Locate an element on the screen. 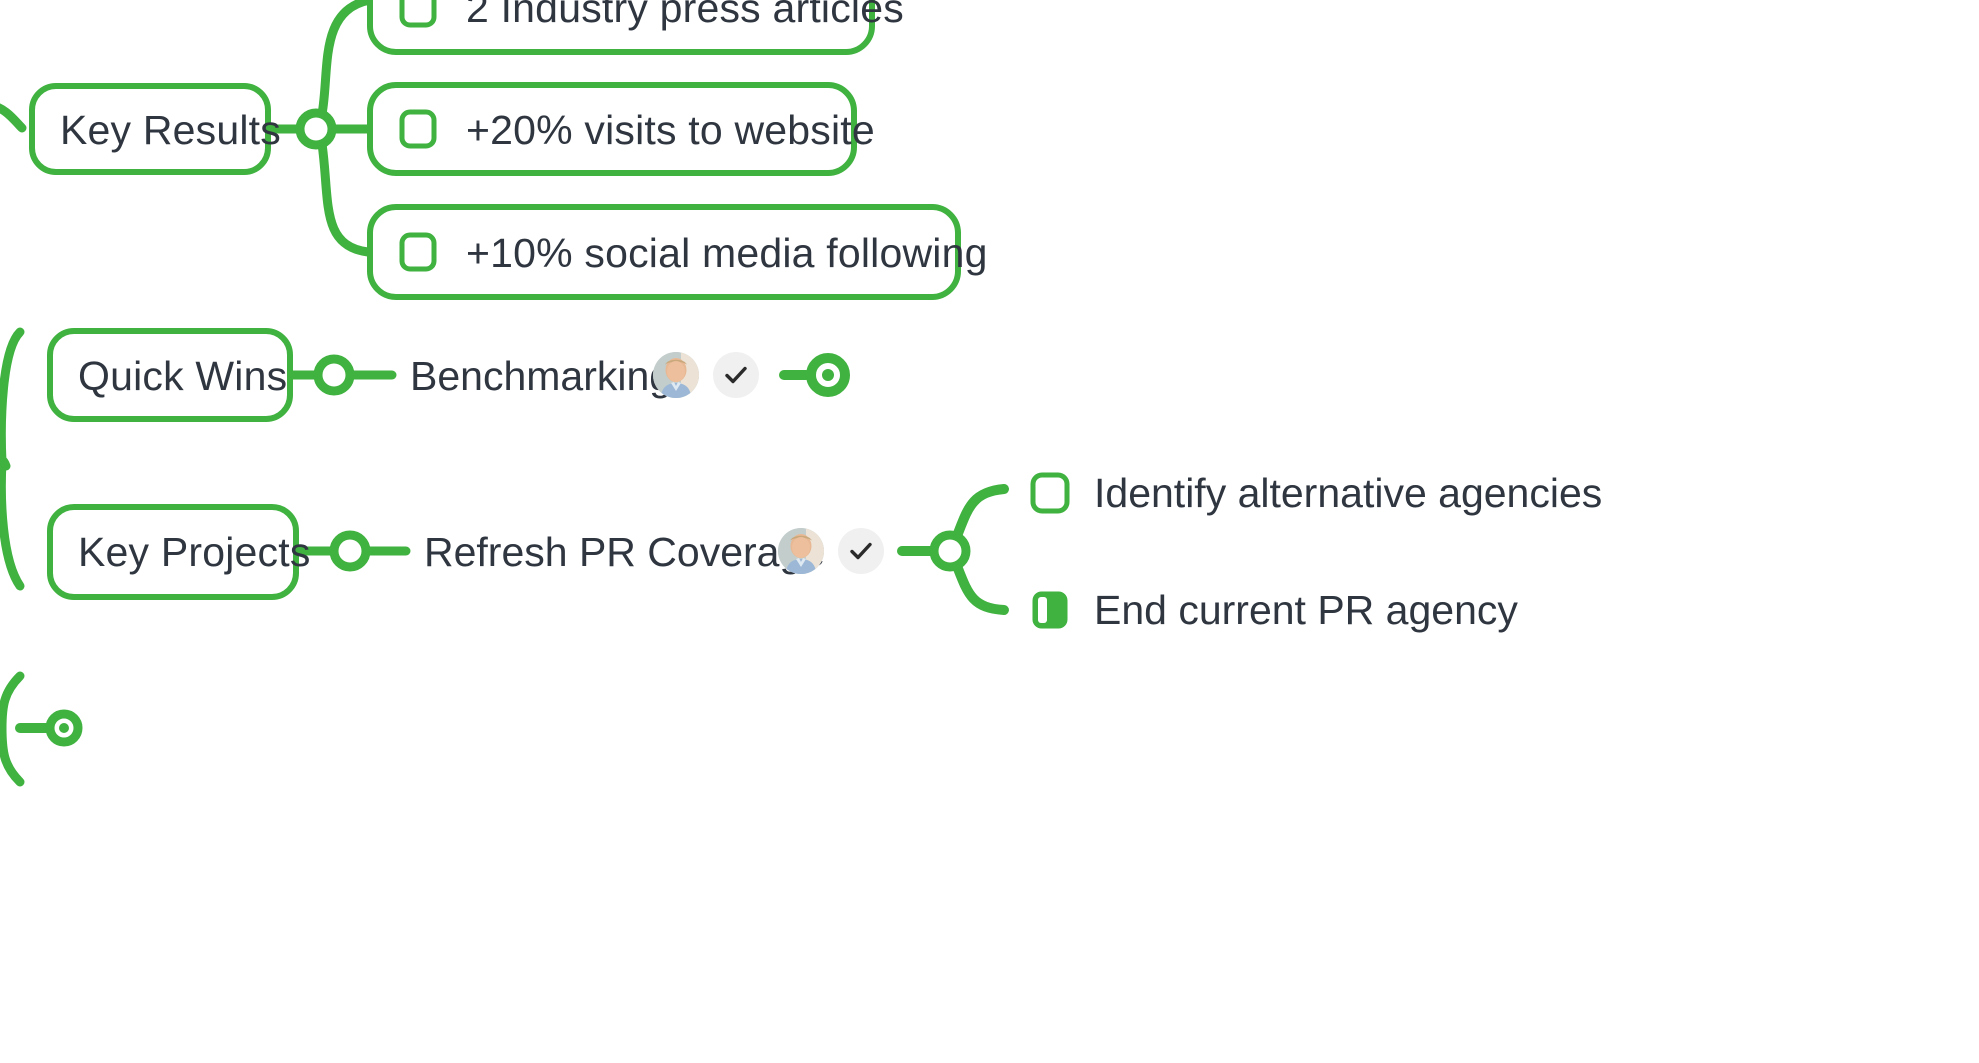 This screenshot has height=1063, width=1979. node-label-quick-wins: Quick Wins is located at coordinates (182, 376).